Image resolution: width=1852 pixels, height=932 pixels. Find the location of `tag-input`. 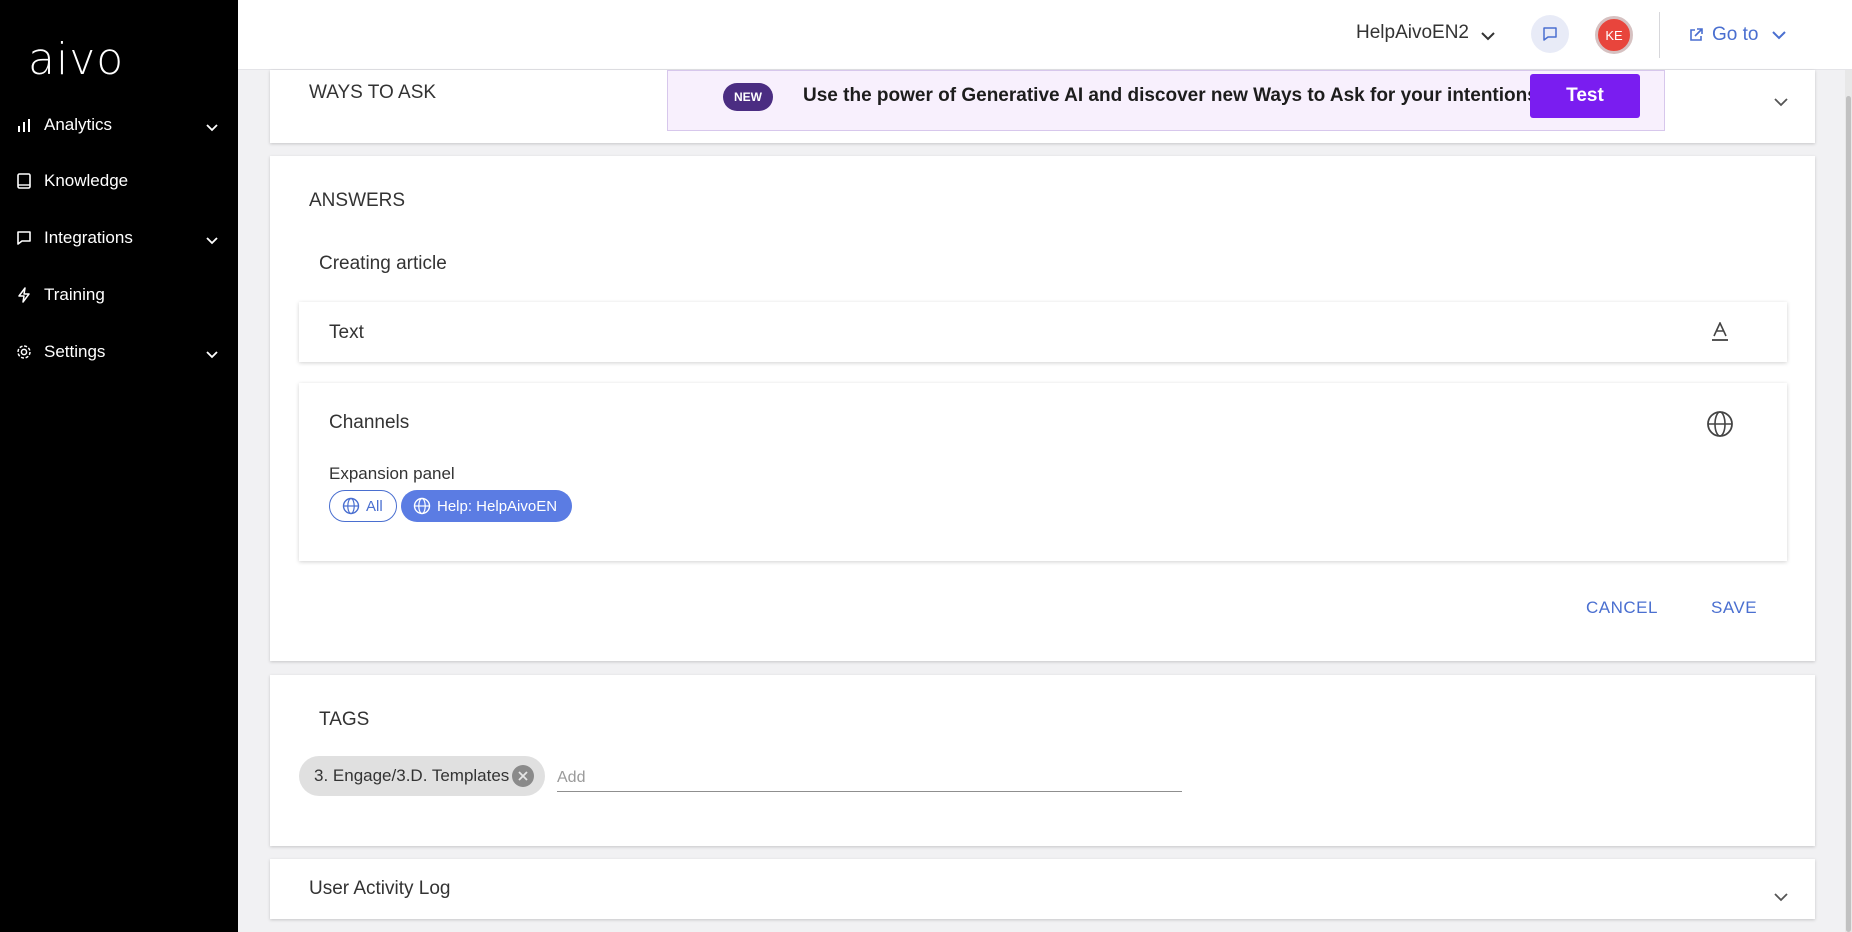

tag-input is located at coordinates (869, 778).